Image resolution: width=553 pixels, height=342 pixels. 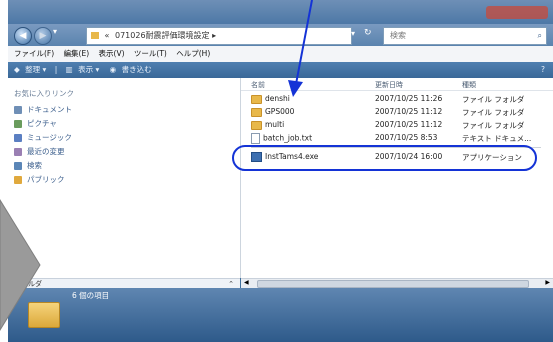 I want to click on annotation-arrow-line, so click(x=304, y=42).